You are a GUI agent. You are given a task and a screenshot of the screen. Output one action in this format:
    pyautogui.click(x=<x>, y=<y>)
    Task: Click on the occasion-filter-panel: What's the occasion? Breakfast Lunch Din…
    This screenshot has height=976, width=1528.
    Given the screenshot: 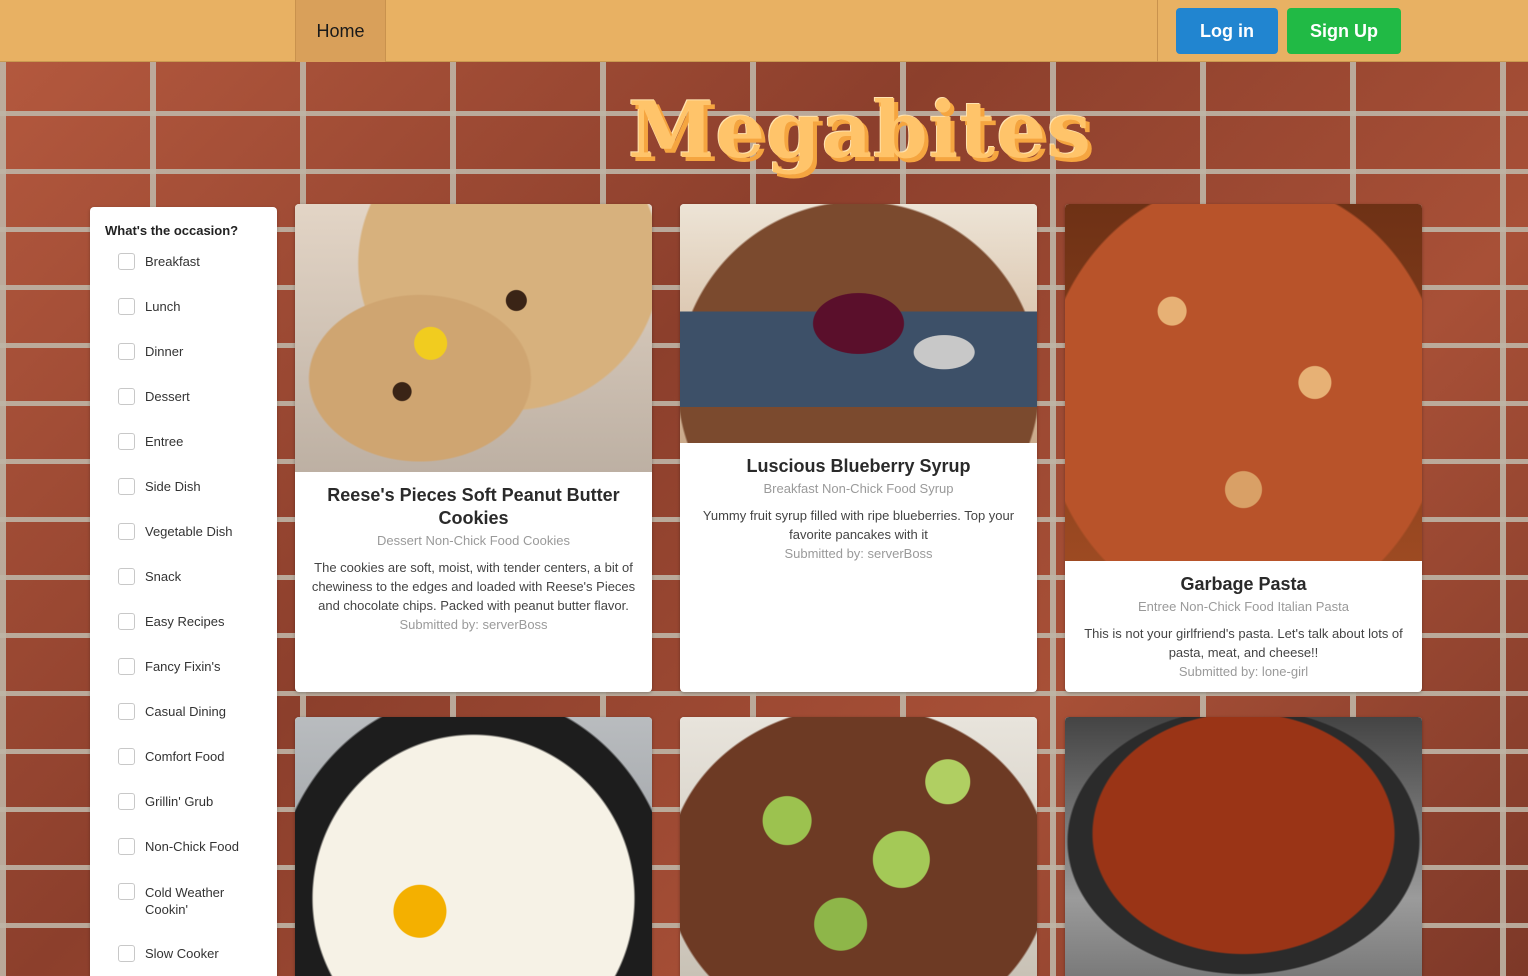 What is the action you would take?
    pyautogui.click(x=183, y=591)
    